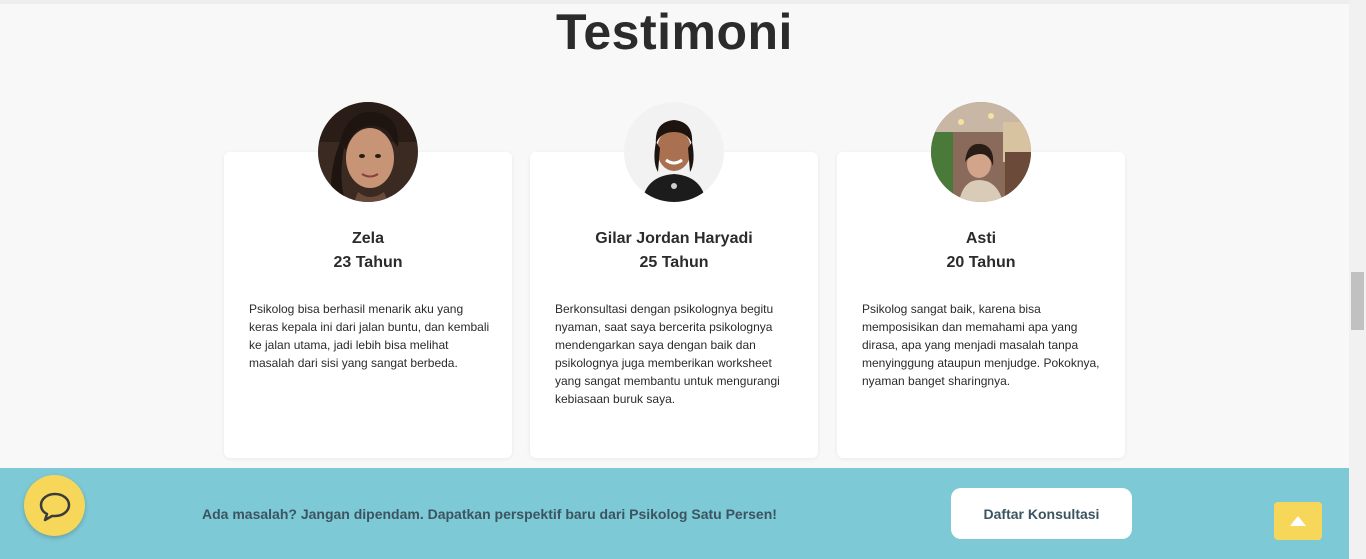 Image resolution: width=1366 pixels, height=559 pixels. Describe the element at coordinates (1357, 301) in the screenshot. I see `scrollbar-thumb` at that location.